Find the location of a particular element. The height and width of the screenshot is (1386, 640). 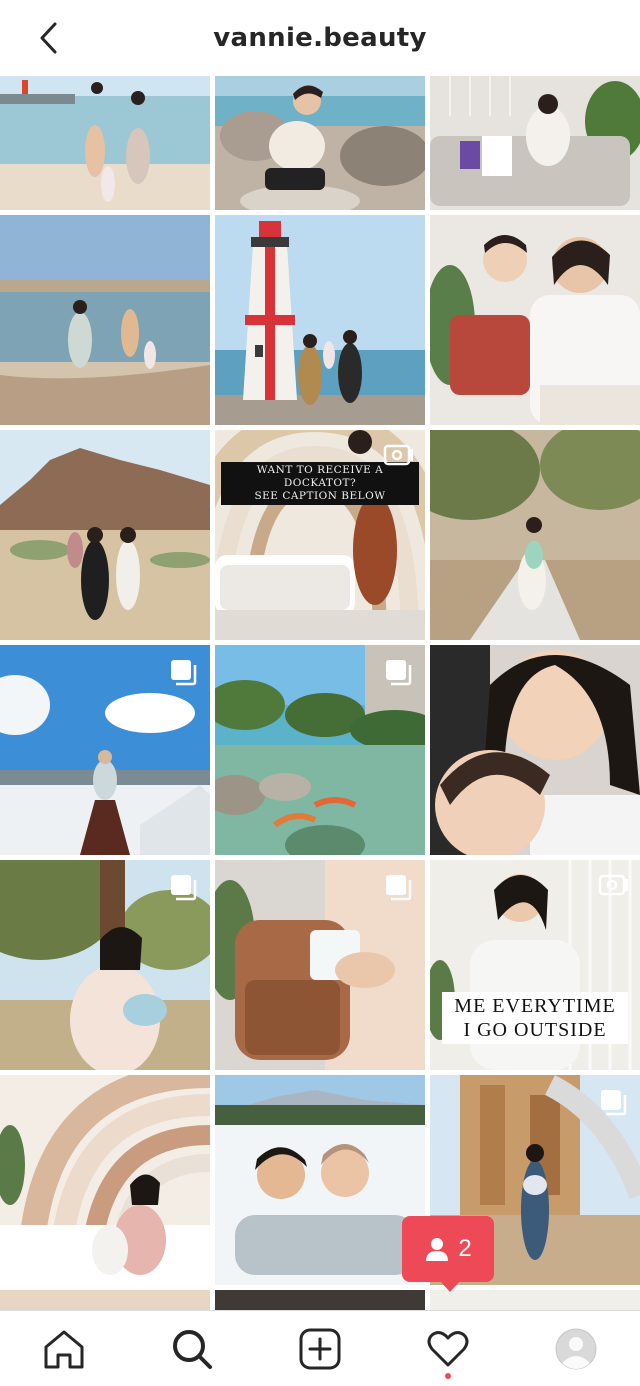

avatar-icon is located at coordinates (576, 1348).